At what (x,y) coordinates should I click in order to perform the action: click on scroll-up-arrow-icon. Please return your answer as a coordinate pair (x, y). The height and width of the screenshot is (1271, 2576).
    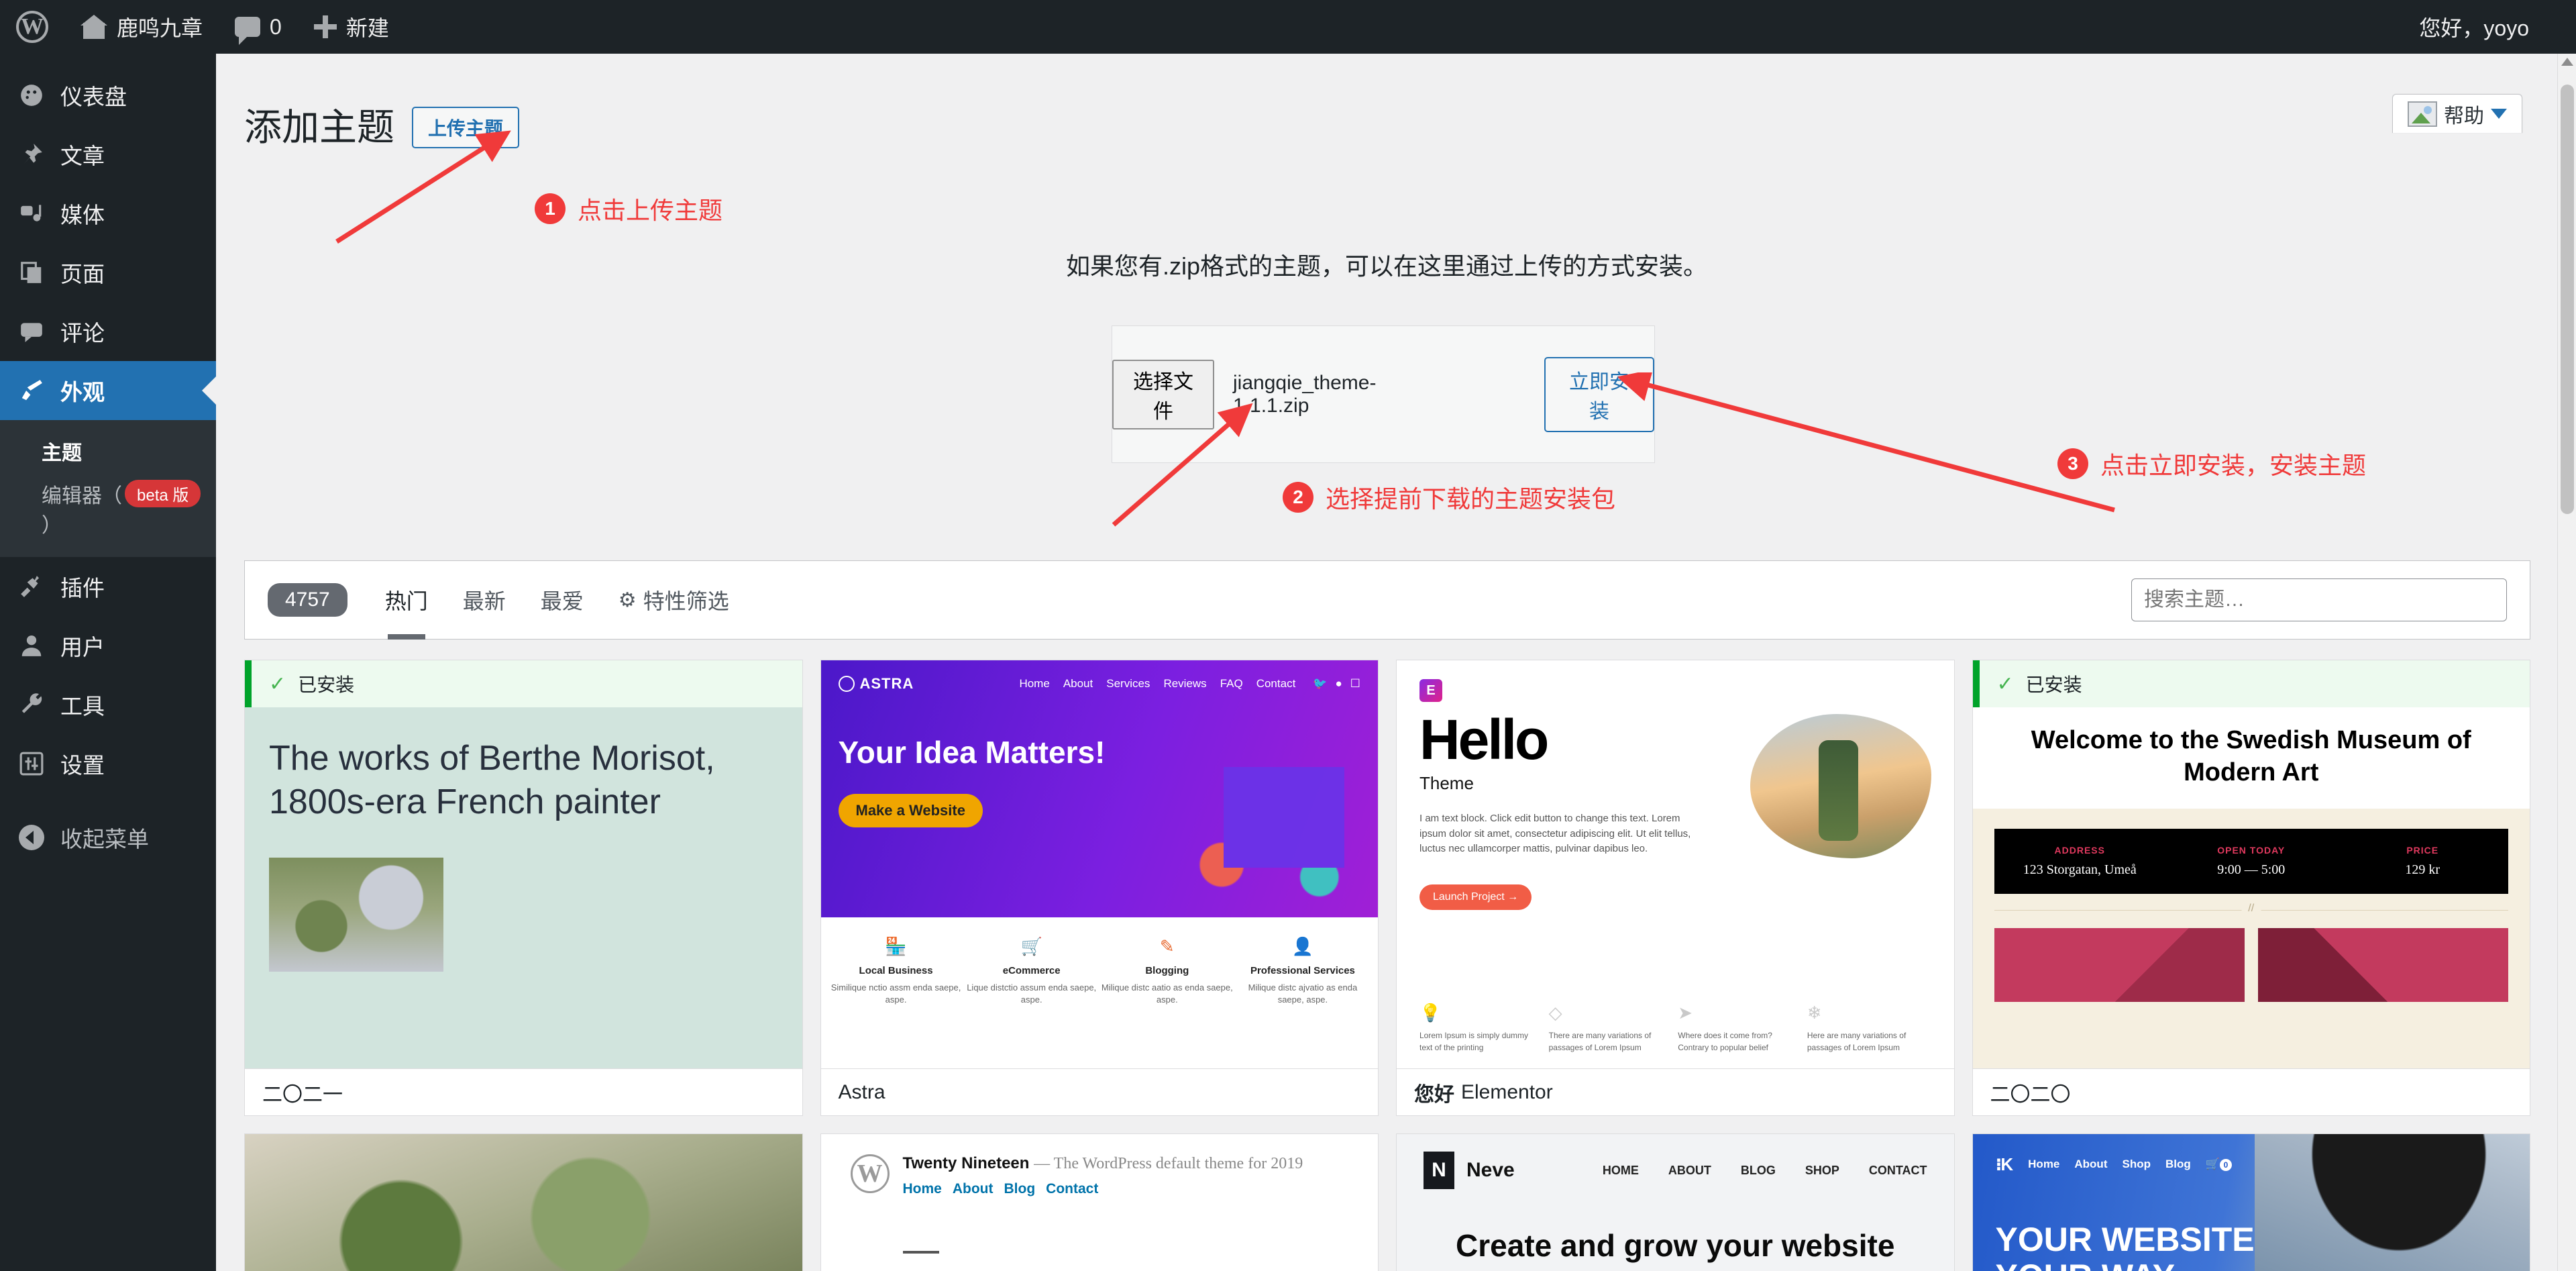
    Looking at the image, I should click on (2567, 62).